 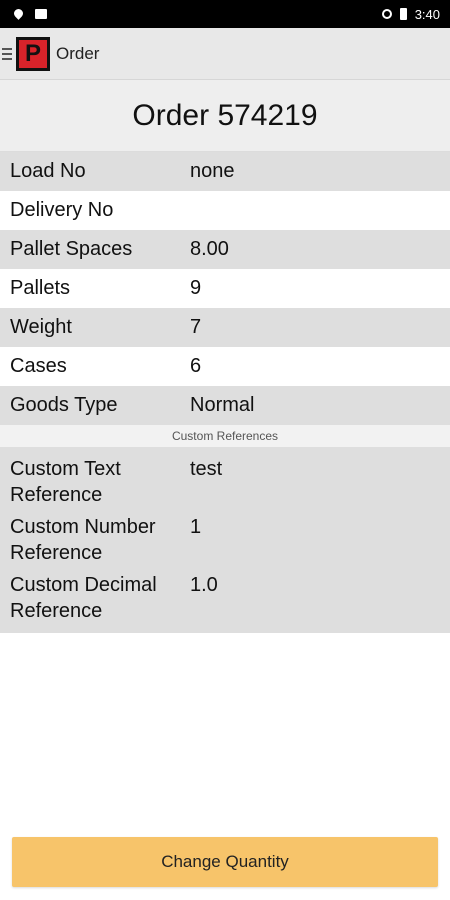 I want to click on custom-references-heading: Custom References, so click(x=225, y=436).